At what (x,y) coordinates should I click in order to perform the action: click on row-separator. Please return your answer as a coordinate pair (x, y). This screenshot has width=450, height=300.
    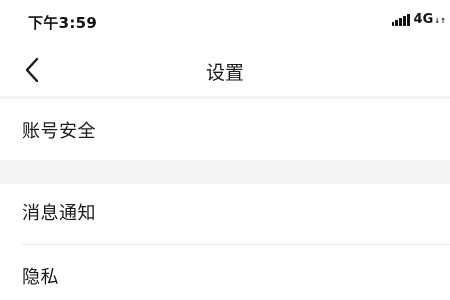
    Looking at the image, I should click on (236, 244).